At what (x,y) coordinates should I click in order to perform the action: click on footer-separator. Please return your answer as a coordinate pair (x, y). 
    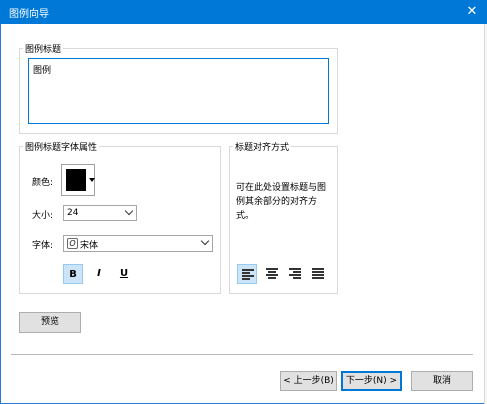
    Looking at the image, I should click on (242, 354).